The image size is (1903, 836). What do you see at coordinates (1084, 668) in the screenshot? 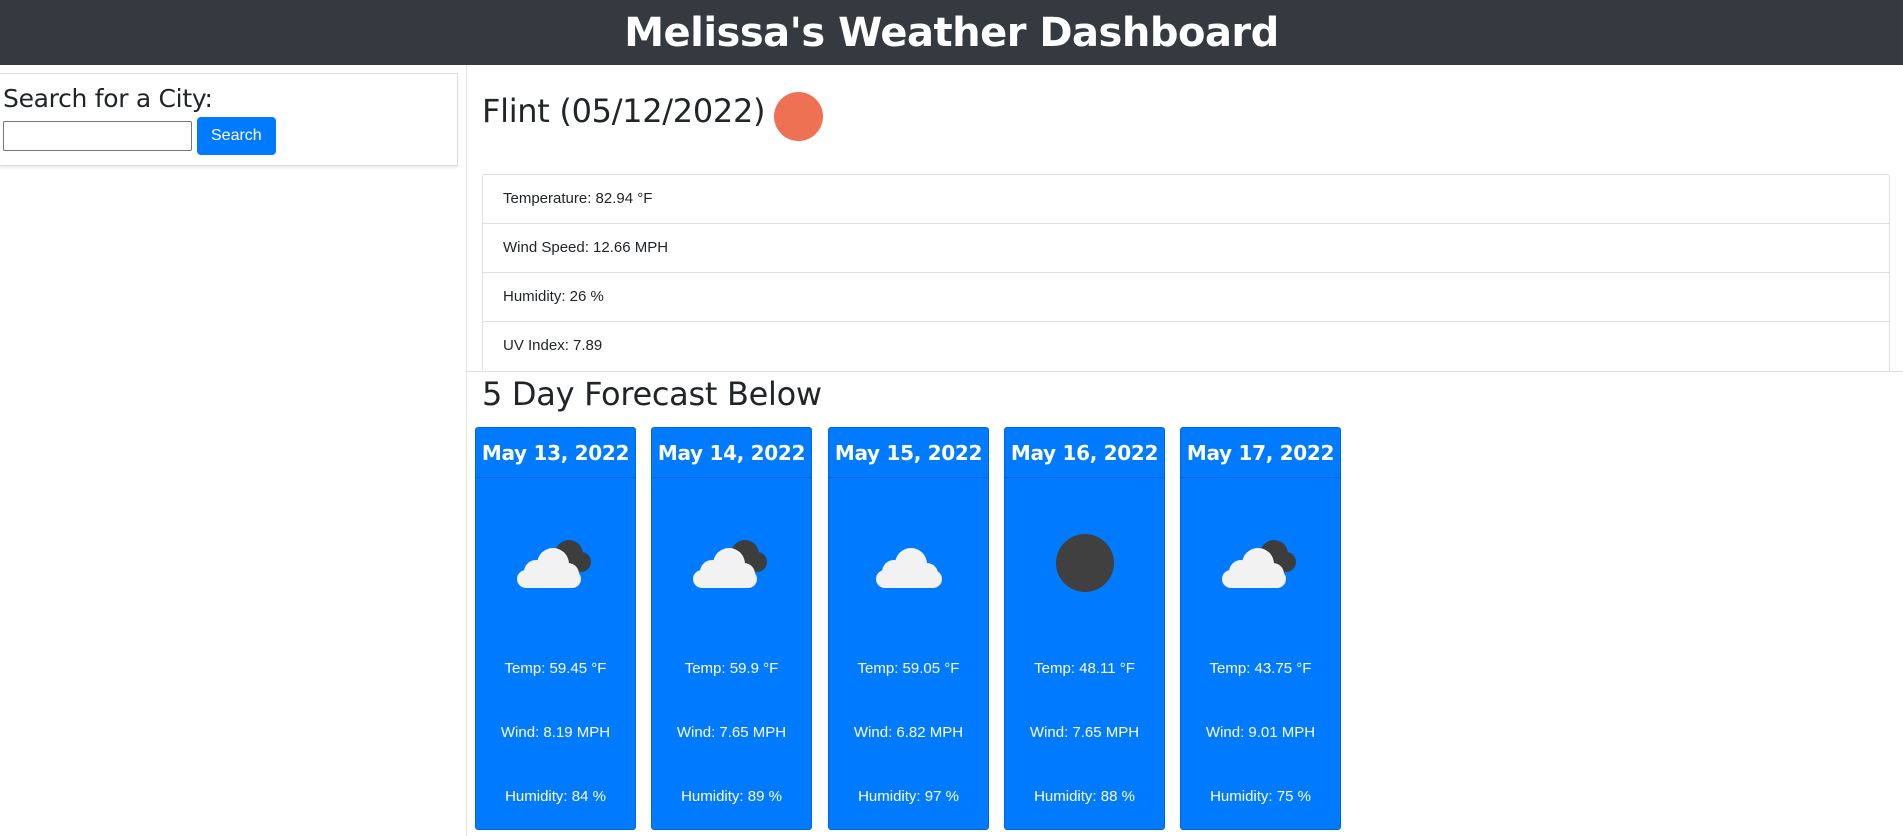
I see `forecast-temp: Temp: 48.11 °F` at bounding box center [1084, 668].